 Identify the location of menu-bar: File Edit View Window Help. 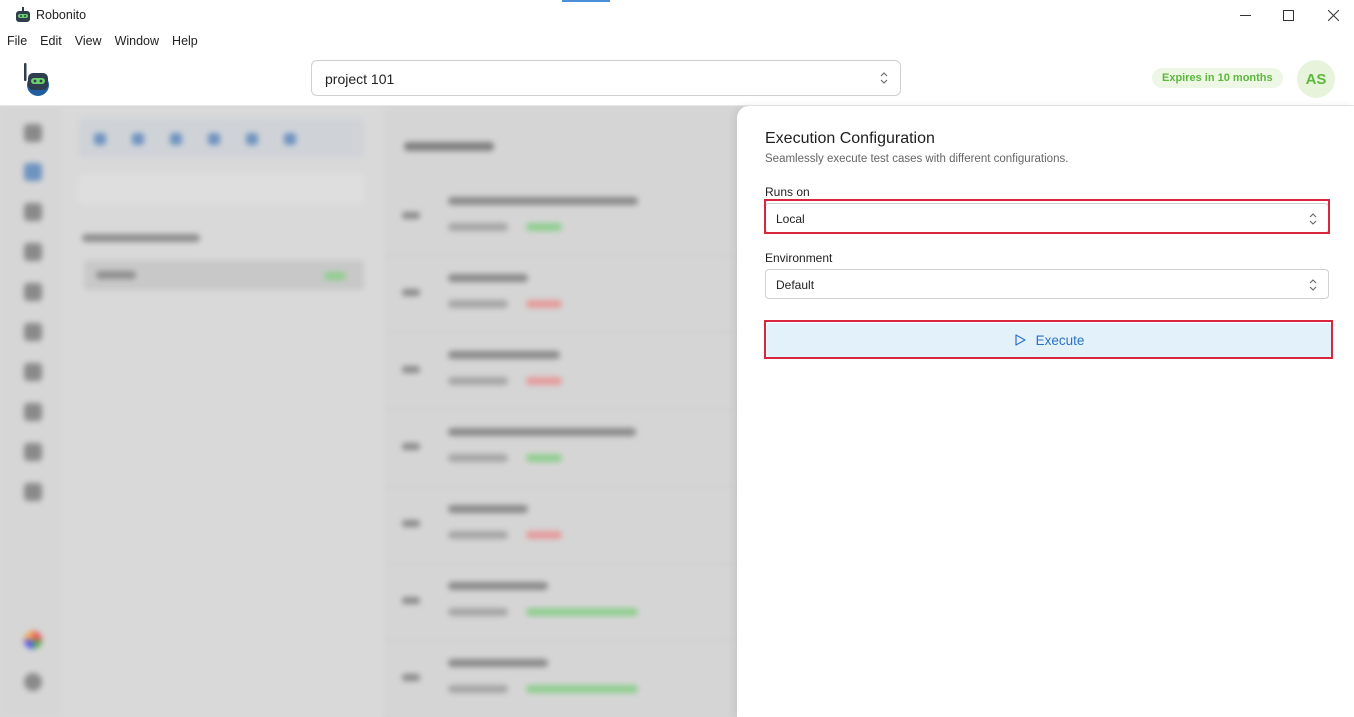
(102, 41).